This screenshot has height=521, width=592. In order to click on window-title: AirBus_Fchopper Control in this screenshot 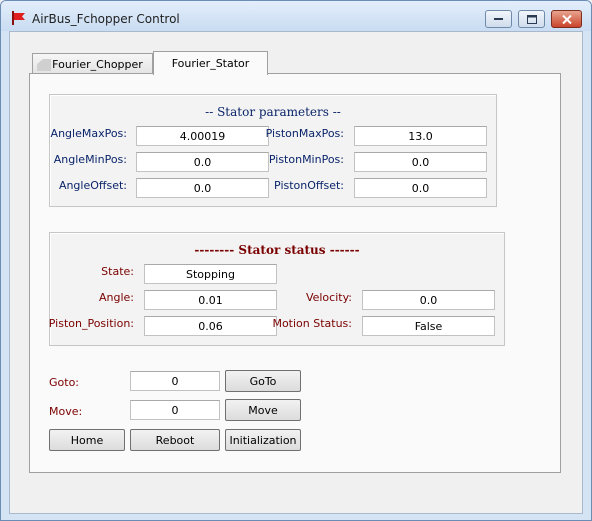, I will do `click(106, 19)`.